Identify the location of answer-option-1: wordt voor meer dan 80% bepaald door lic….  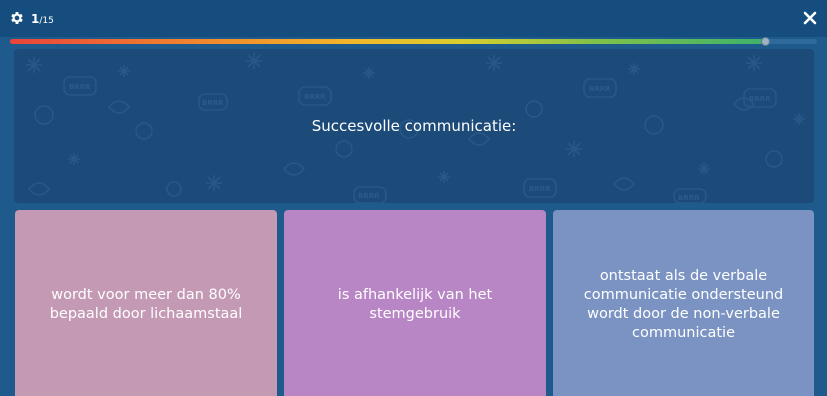
(146, 303).